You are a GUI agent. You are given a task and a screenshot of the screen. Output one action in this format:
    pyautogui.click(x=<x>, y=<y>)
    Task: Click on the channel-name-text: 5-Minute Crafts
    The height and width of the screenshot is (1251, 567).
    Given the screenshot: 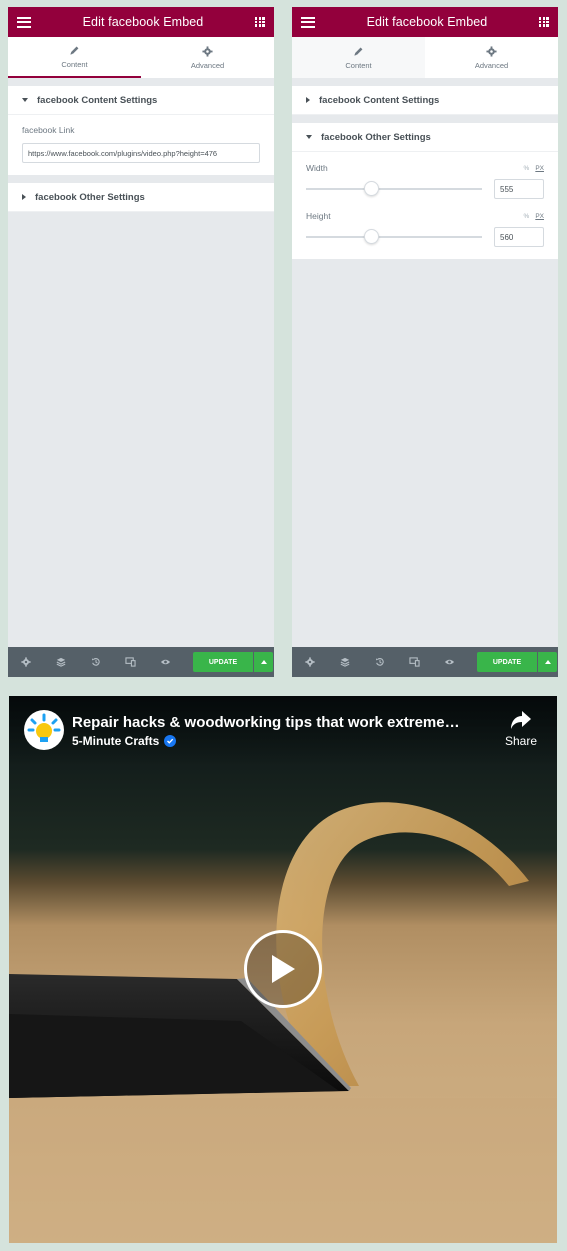 What is the action you would take?
    pyautogui.click(x=116, y=741)
    